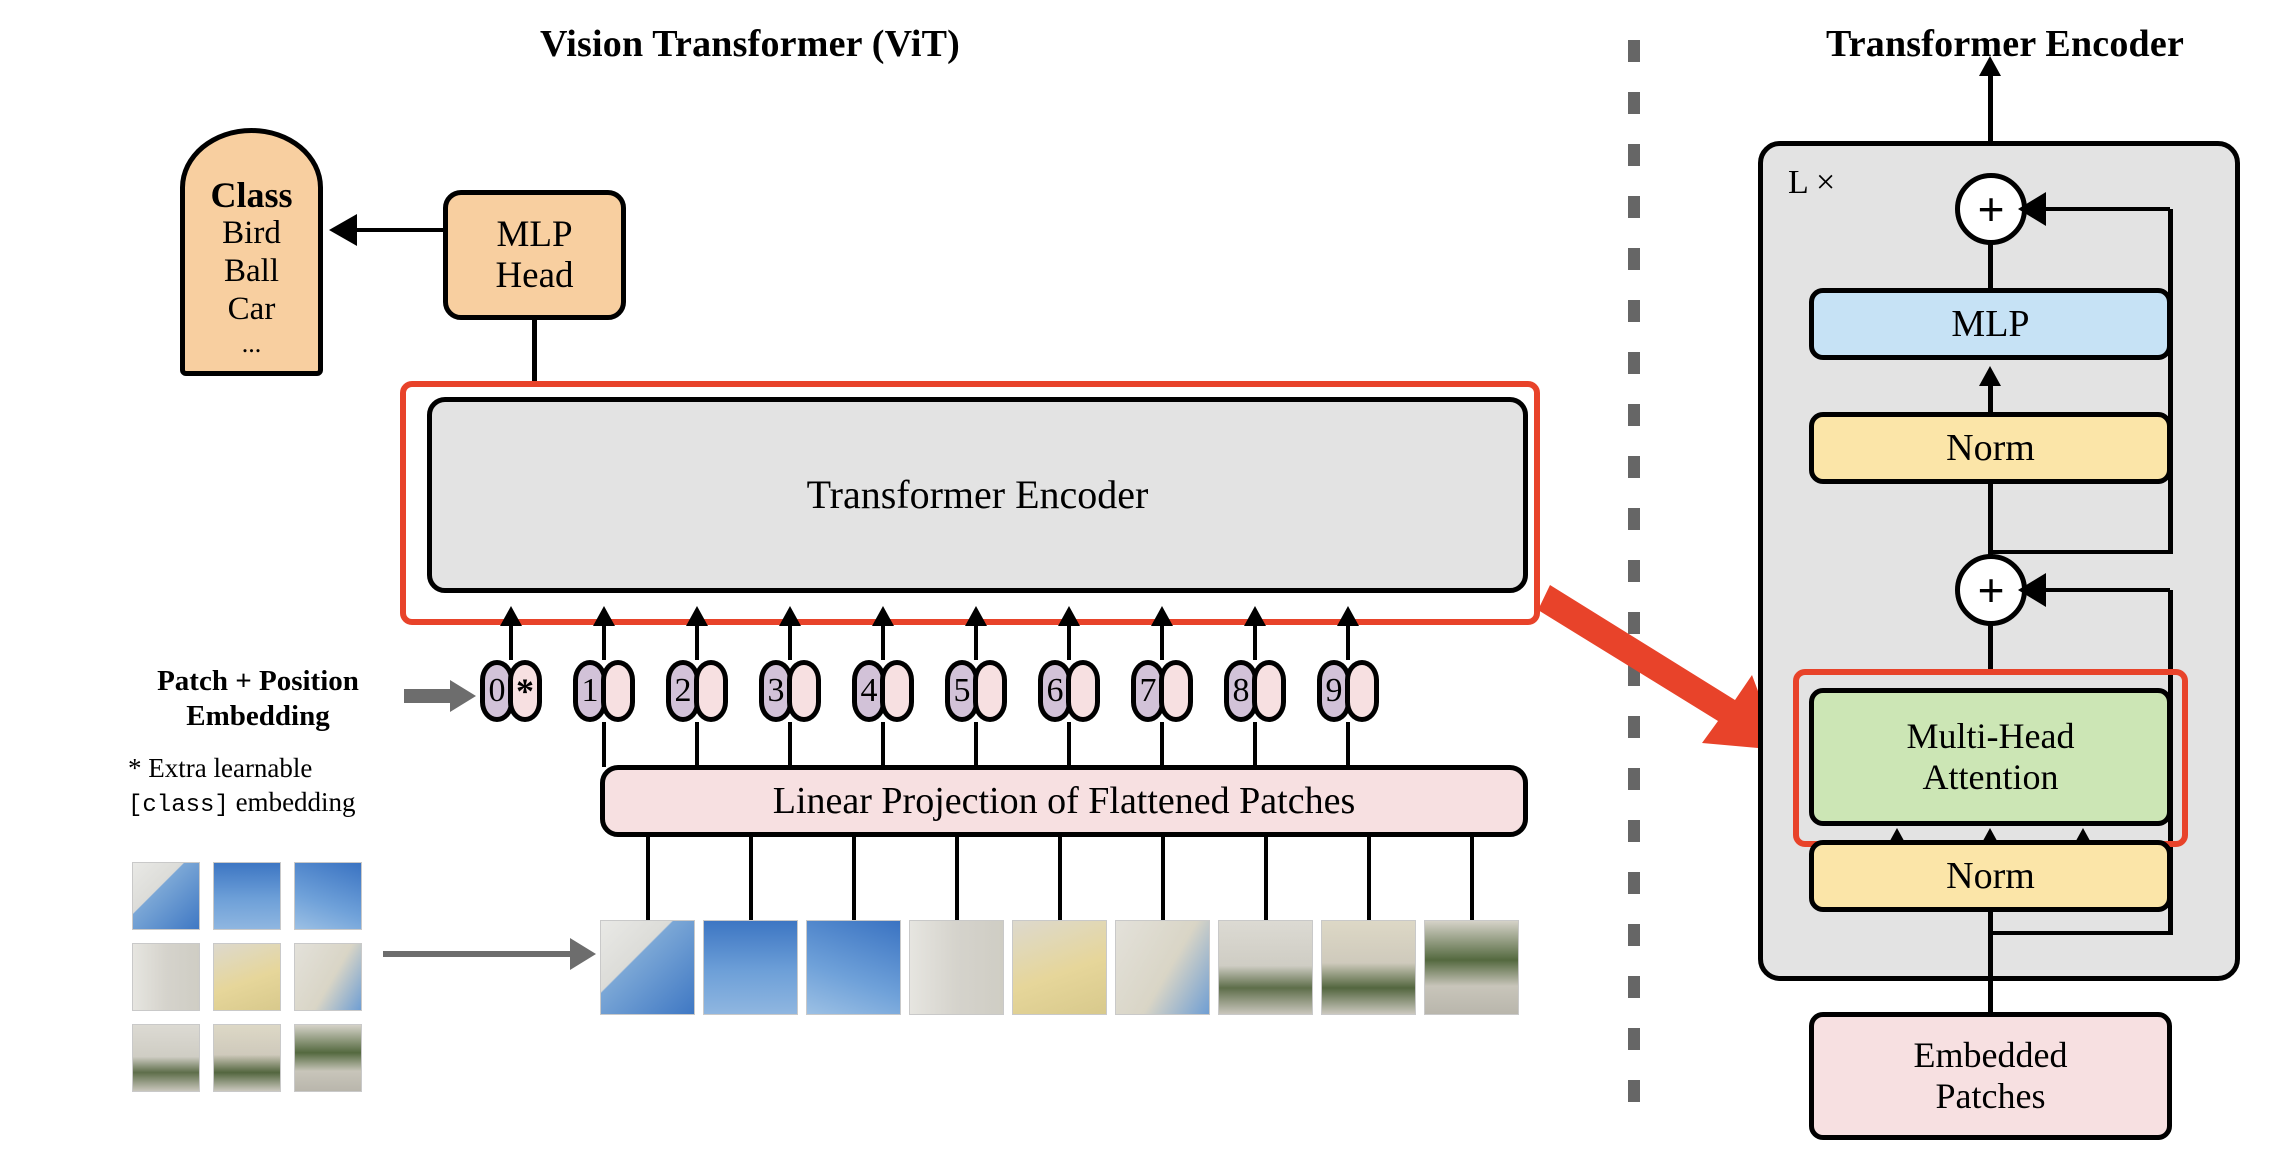 The width and height of the screenshot is (2296, 1164). What do you see at coordinates (2005, 44) in the screenshot?
I see `right-panel-title: Transformer Encoder` at bounding box center [2005, 44].